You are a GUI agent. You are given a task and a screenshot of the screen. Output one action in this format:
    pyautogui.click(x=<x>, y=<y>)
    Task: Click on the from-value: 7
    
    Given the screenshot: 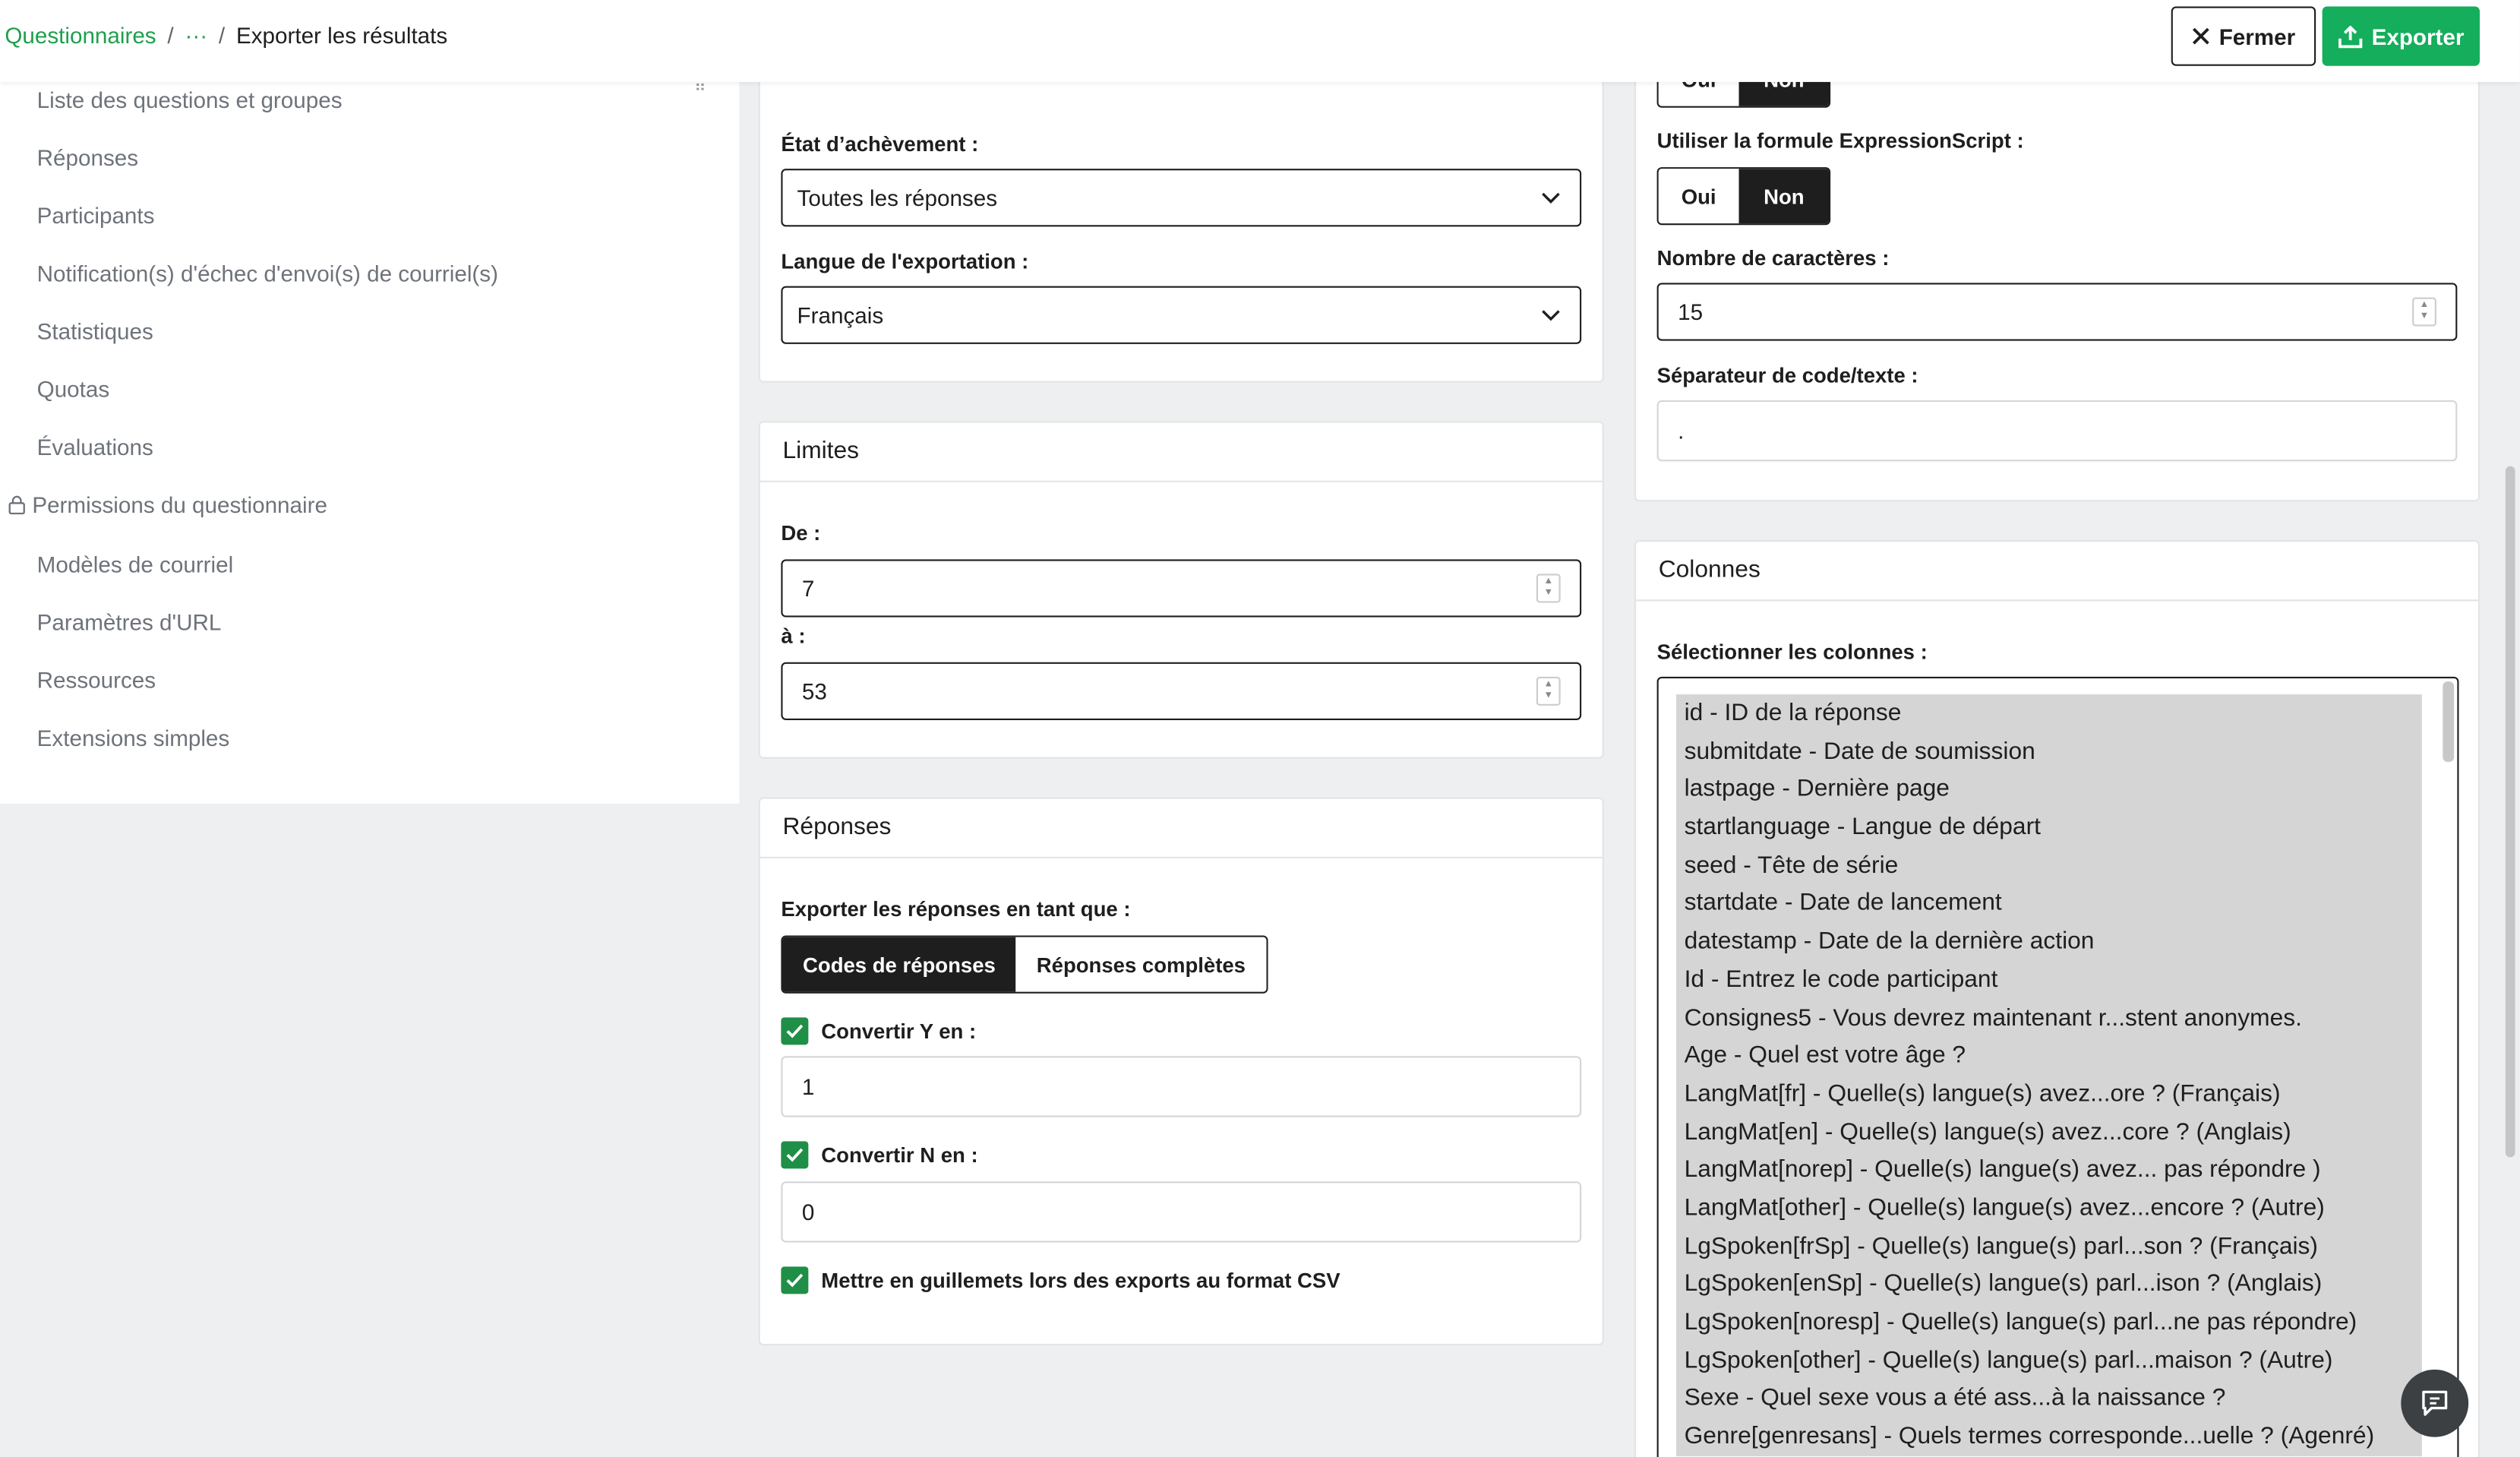 What is the action you would take?
    pyautogui.click(x=808, y=589)
    